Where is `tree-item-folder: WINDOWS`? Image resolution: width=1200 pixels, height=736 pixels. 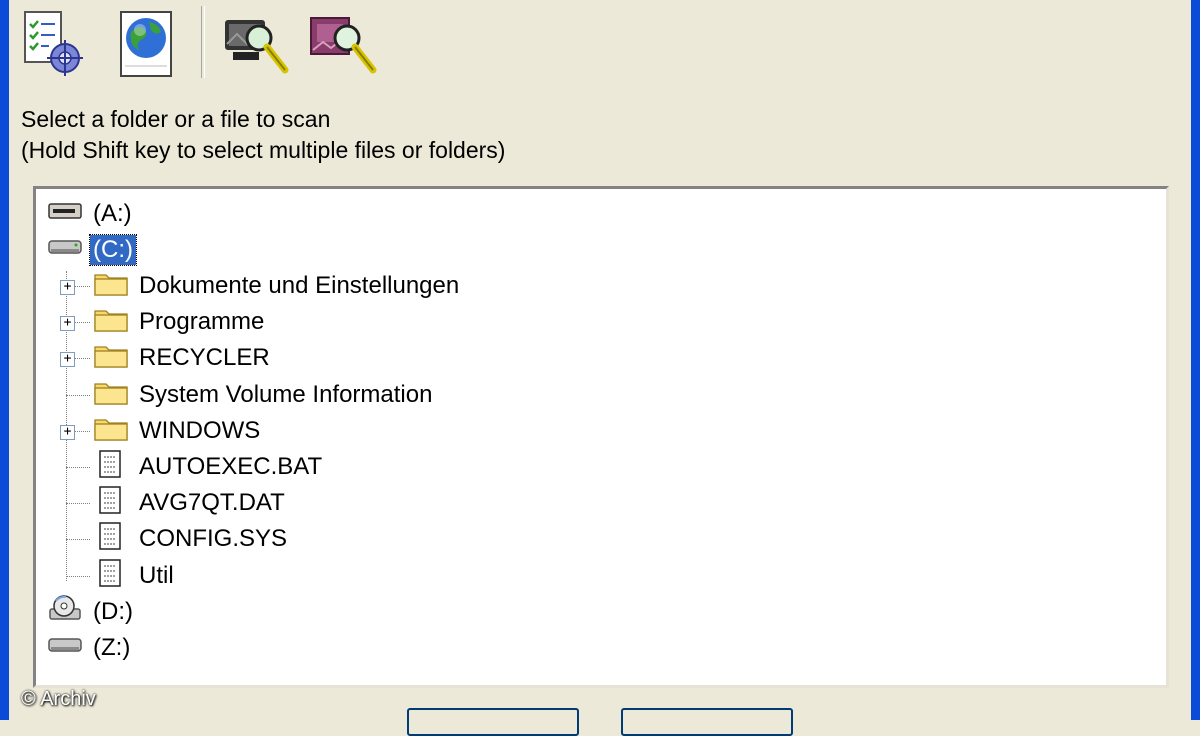 tree-item-folder: WINDOWS is located at coordinates (178, 431).